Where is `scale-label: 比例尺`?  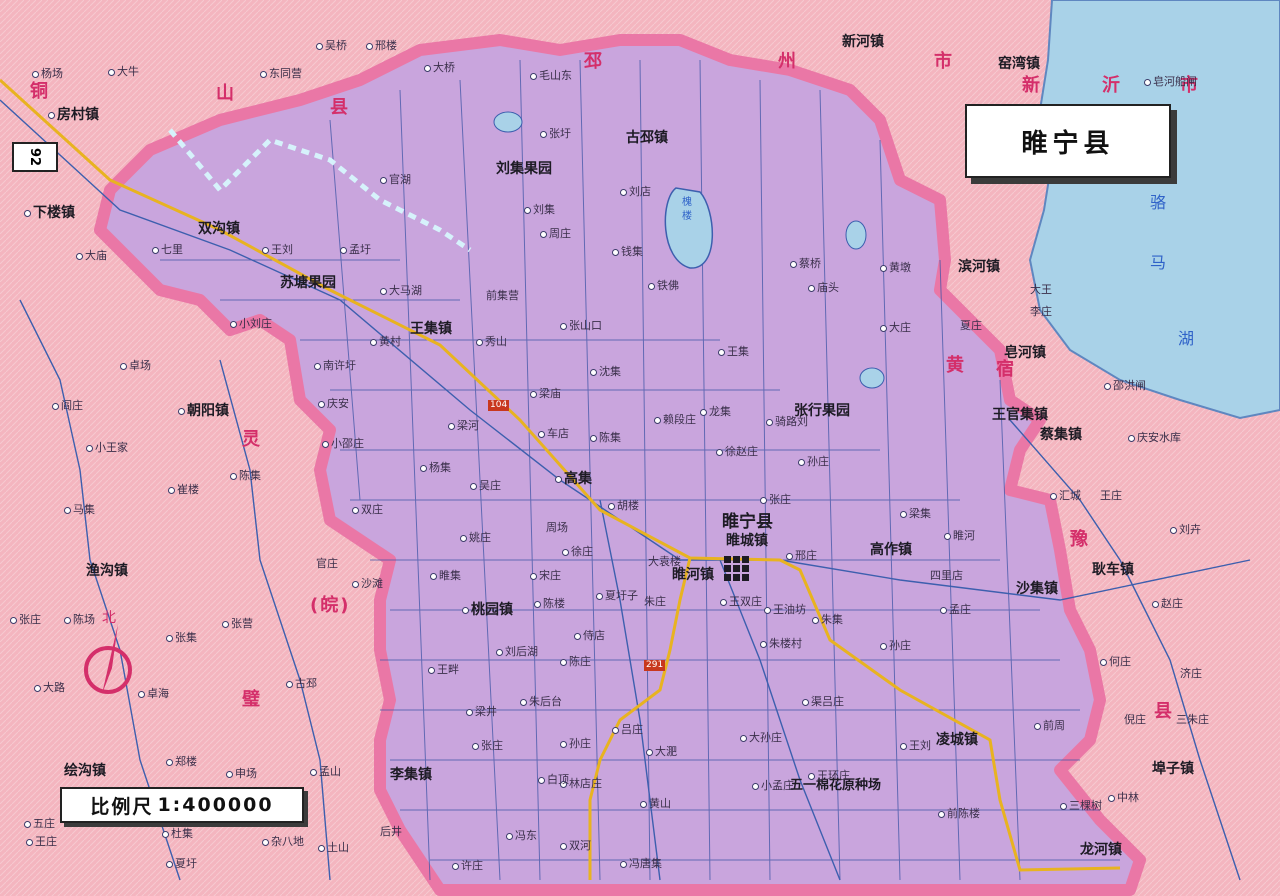
scale-label: 比例尺 is located at coordinates (122, 806).